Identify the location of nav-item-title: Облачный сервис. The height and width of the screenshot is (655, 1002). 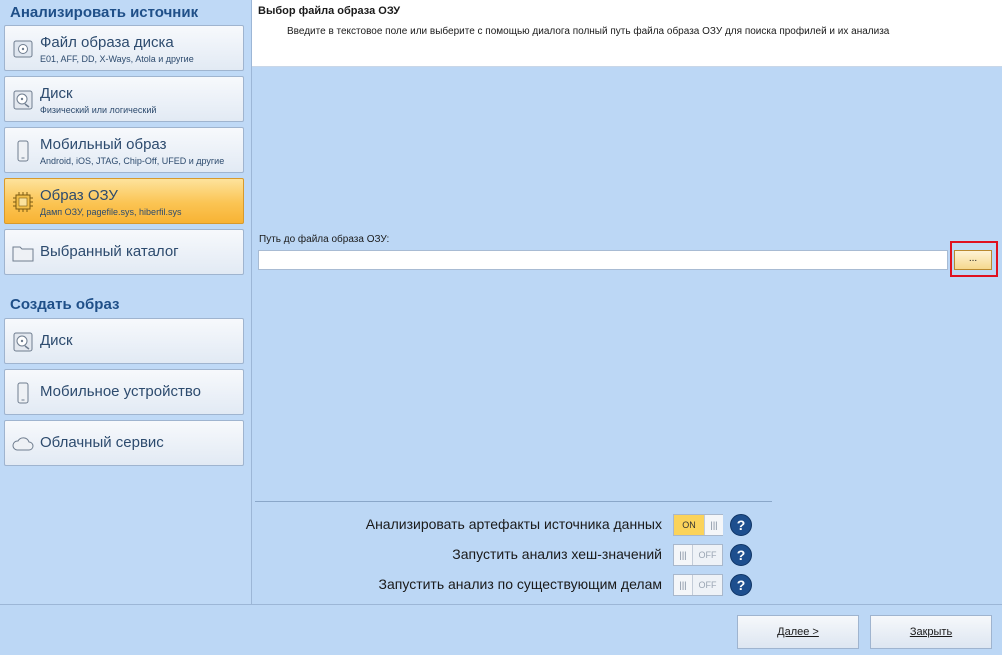
(102, 442).